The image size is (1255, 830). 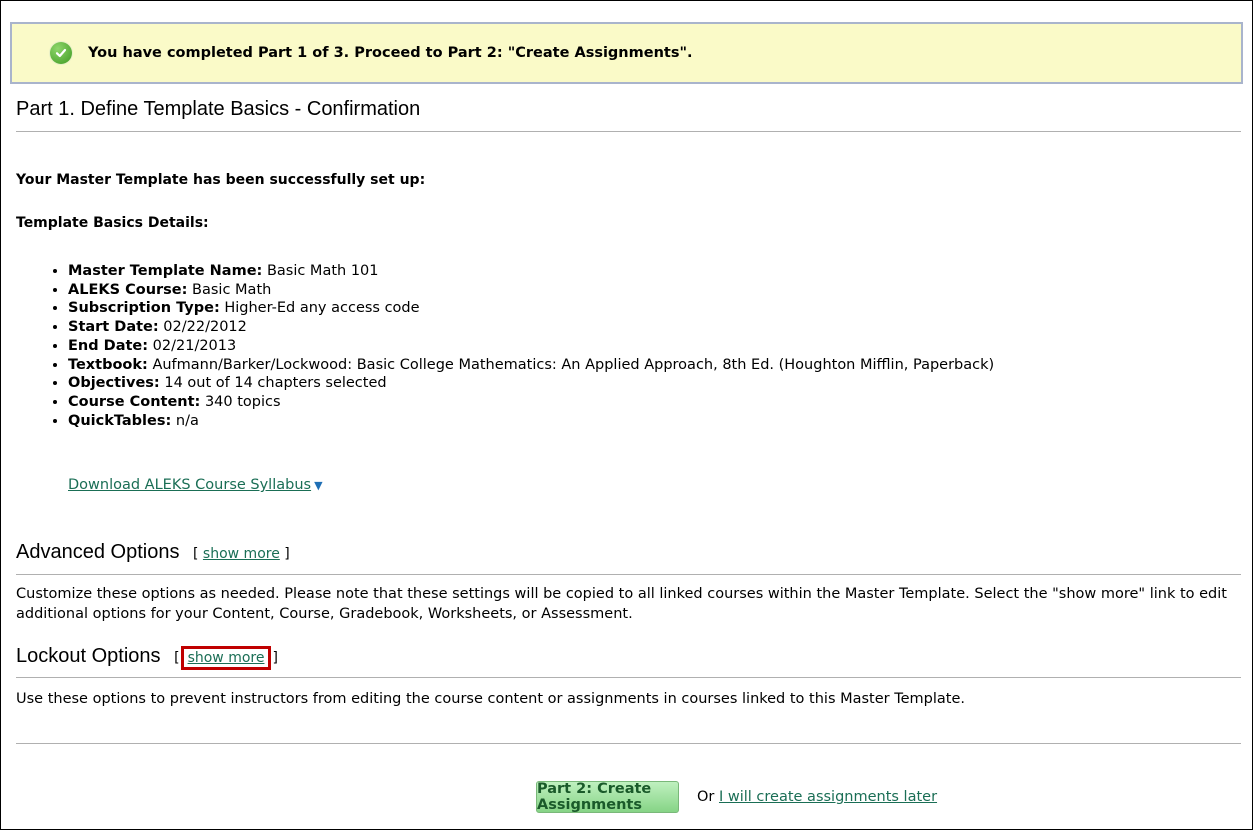 I want to click on highlight-box: show more, so click(x=226, y=658).